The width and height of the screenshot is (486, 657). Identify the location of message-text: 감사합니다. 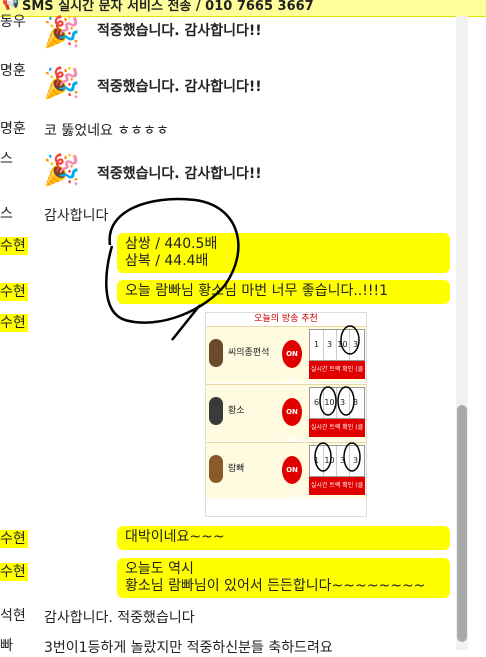
(76, 216).